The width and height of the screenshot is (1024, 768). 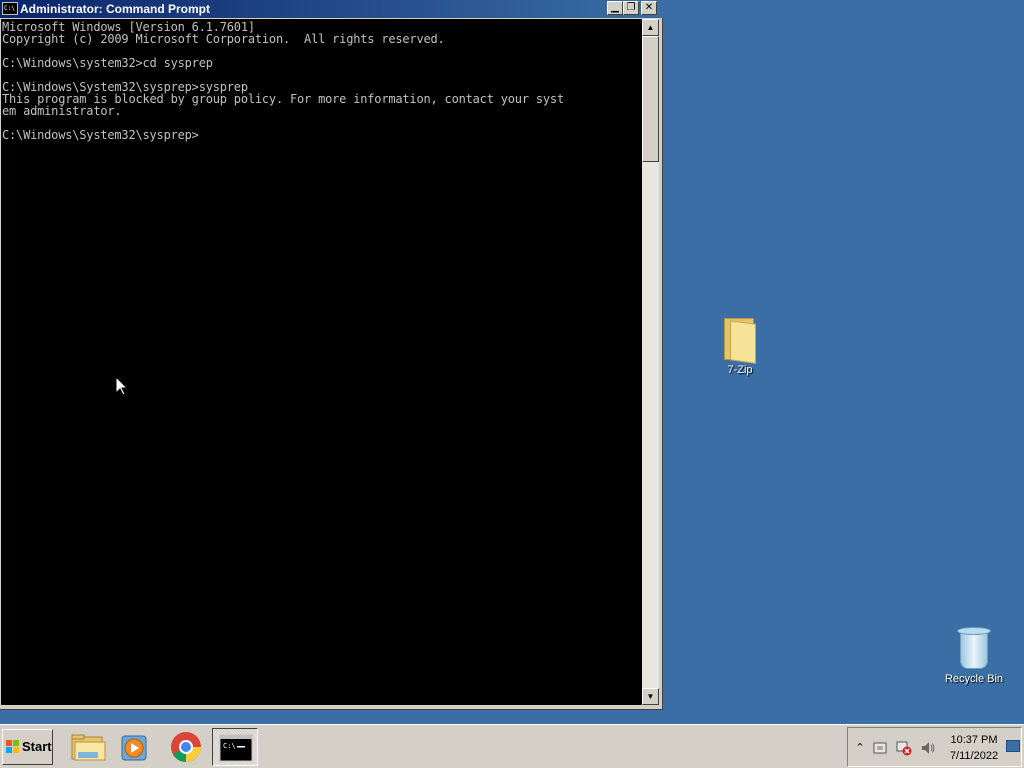 What do you see at coordinates (650, 696) in the screenshot?
I see `scroll-down-button: ▼` at bounding box center [650, 696].